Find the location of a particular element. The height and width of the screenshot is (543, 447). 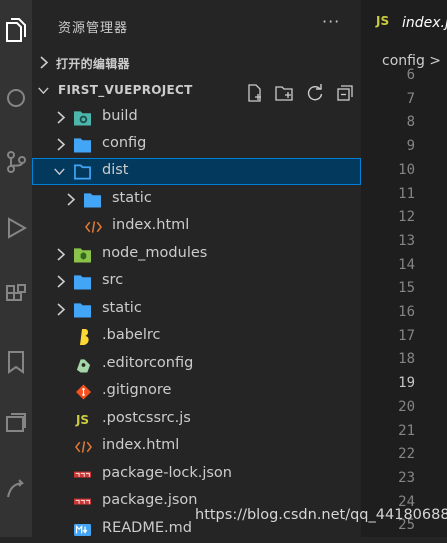

tree-item-babelrc: .babelrc is located at coordinates (196, 336).